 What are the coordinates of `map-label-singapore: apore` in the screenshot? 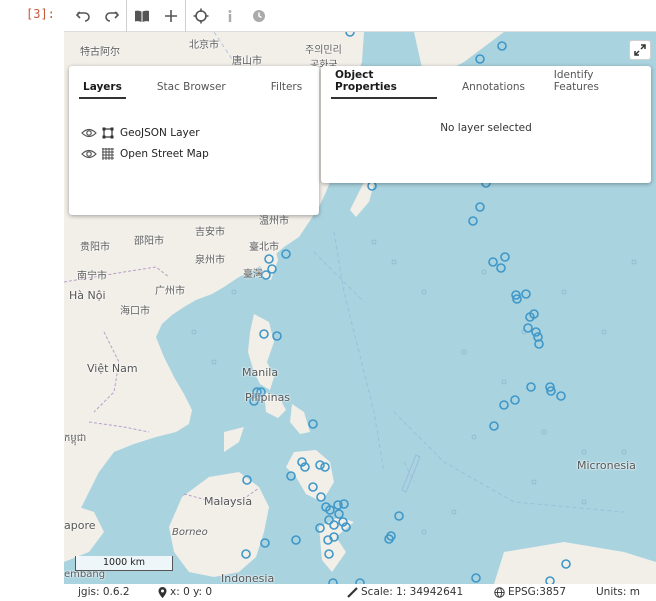 It's located at (80, 525).